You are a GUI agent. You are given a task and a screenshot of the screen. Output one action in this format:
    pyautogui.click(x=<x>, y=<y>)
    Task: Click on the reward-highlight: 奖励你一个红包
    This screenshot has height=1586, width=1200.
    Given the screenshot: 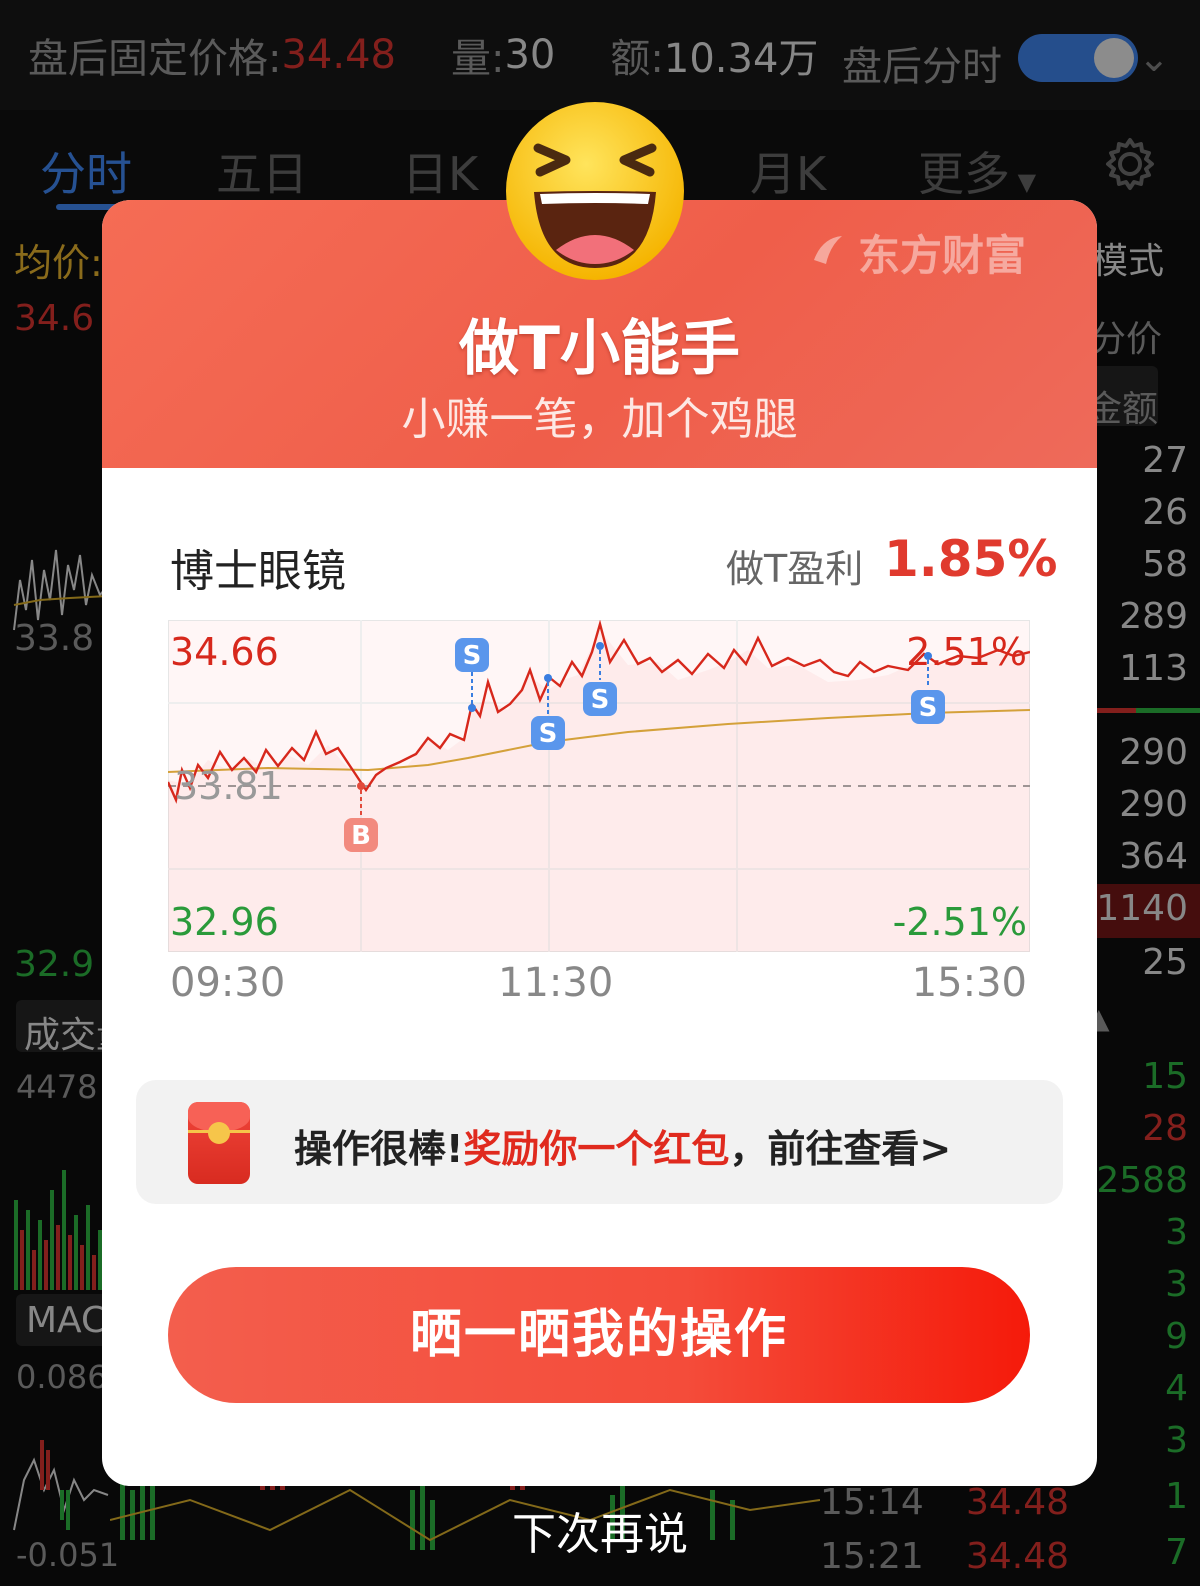 What is the action you would take?
    pyautogui.click(x=596, y=1149)
    